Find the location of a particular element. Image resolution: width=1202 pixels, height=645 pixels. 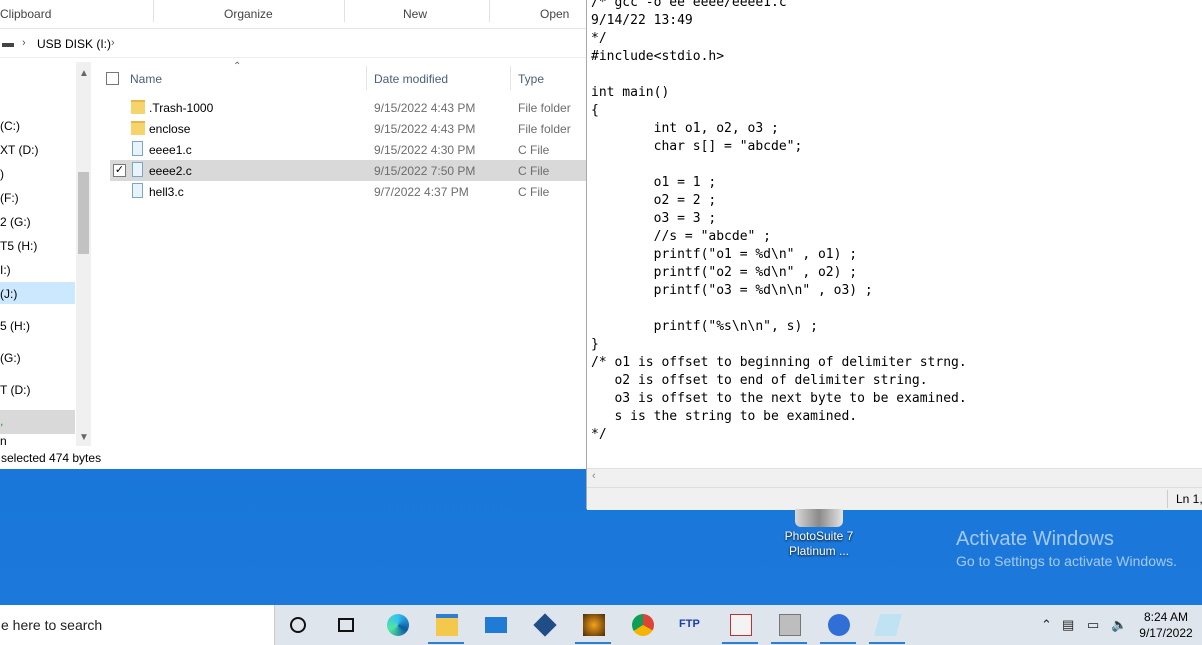

activate-title: Activate Windows is located at coordinates (1035, 539).